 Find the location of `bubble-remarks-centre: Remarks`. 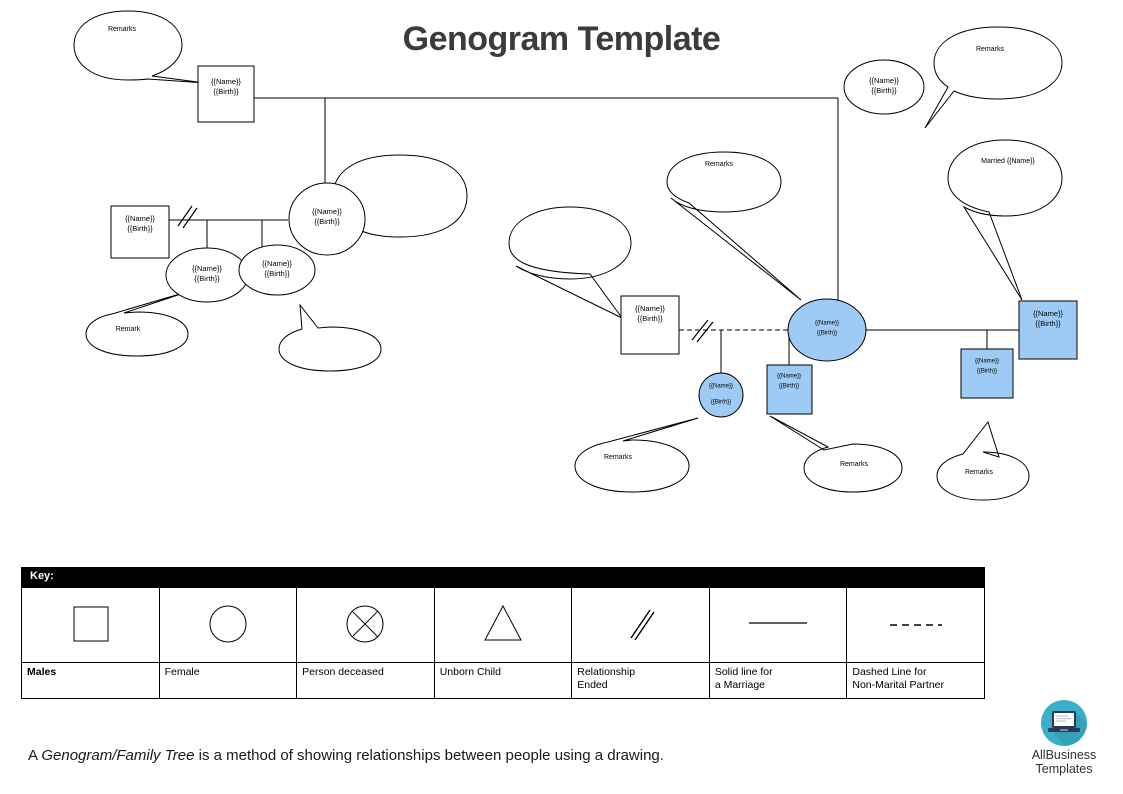

bubble-remarks-centre: Remarks is located at coordinates (734, 226).